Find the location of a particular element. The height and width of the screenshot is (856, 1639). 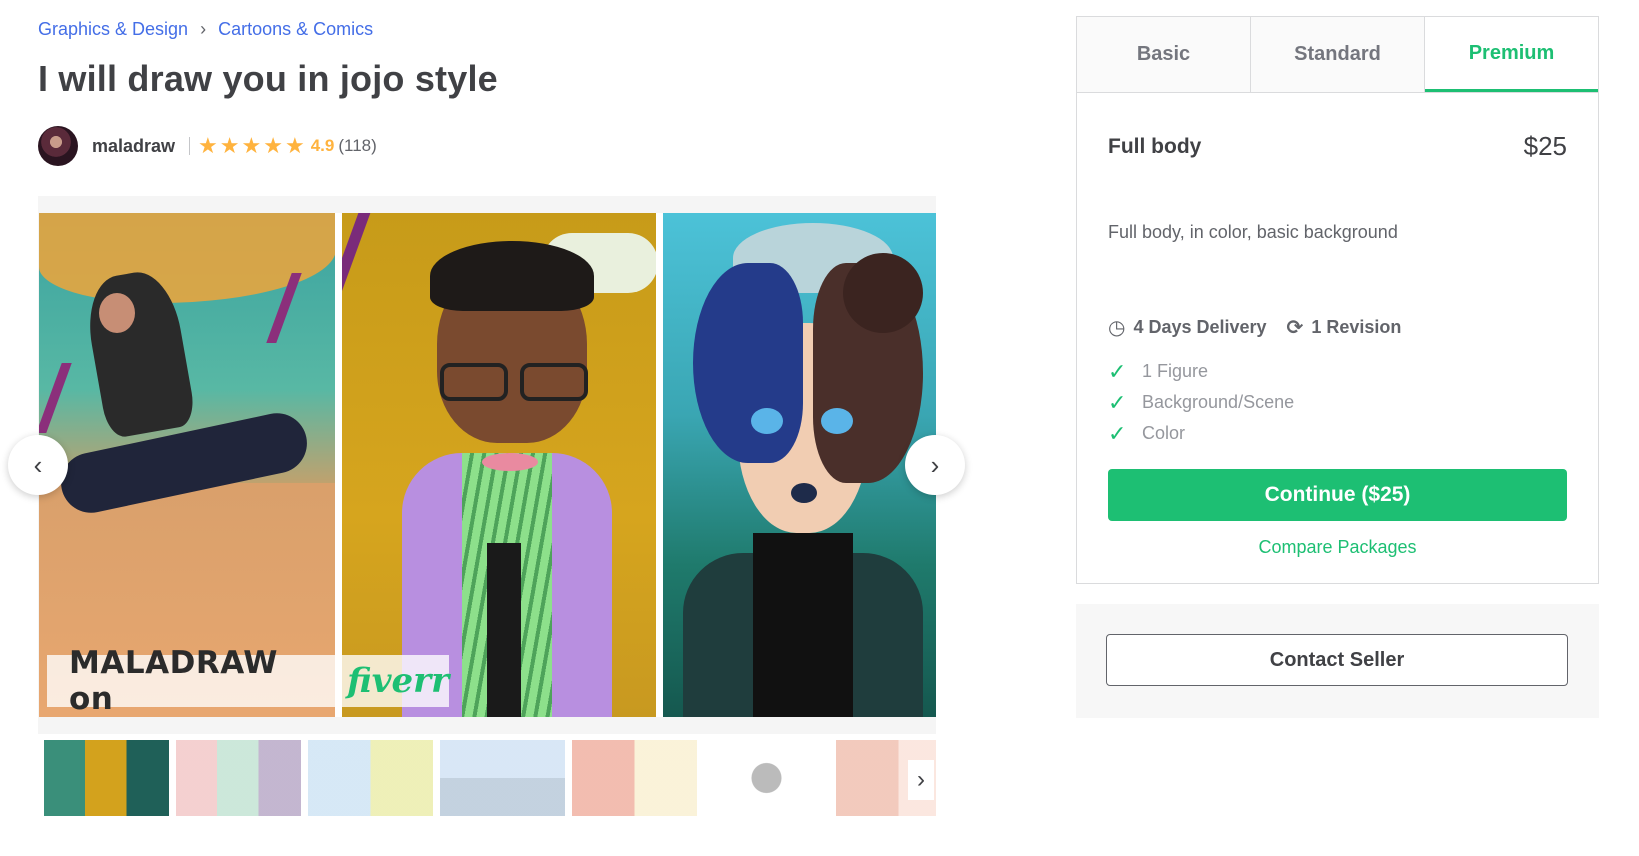

list-item: ✓ Background/Scene is located at coordinates (1201, 402).